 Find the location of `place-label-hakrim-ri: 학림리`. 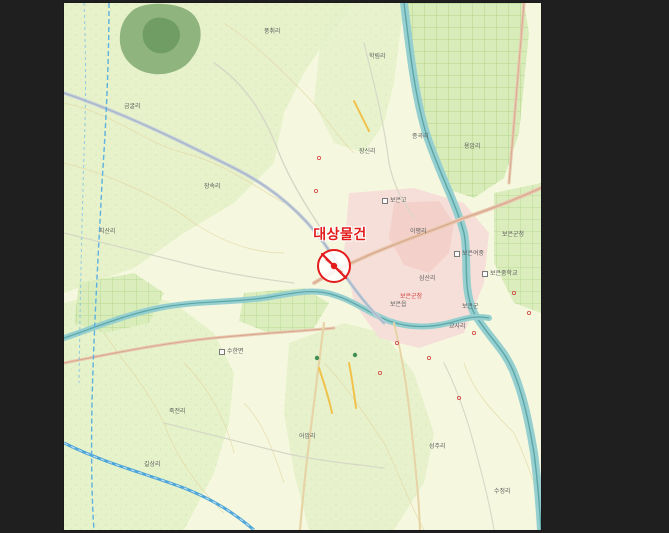

place-label-hakrim-ri: 학림리 is located at coordinates (377, 56).